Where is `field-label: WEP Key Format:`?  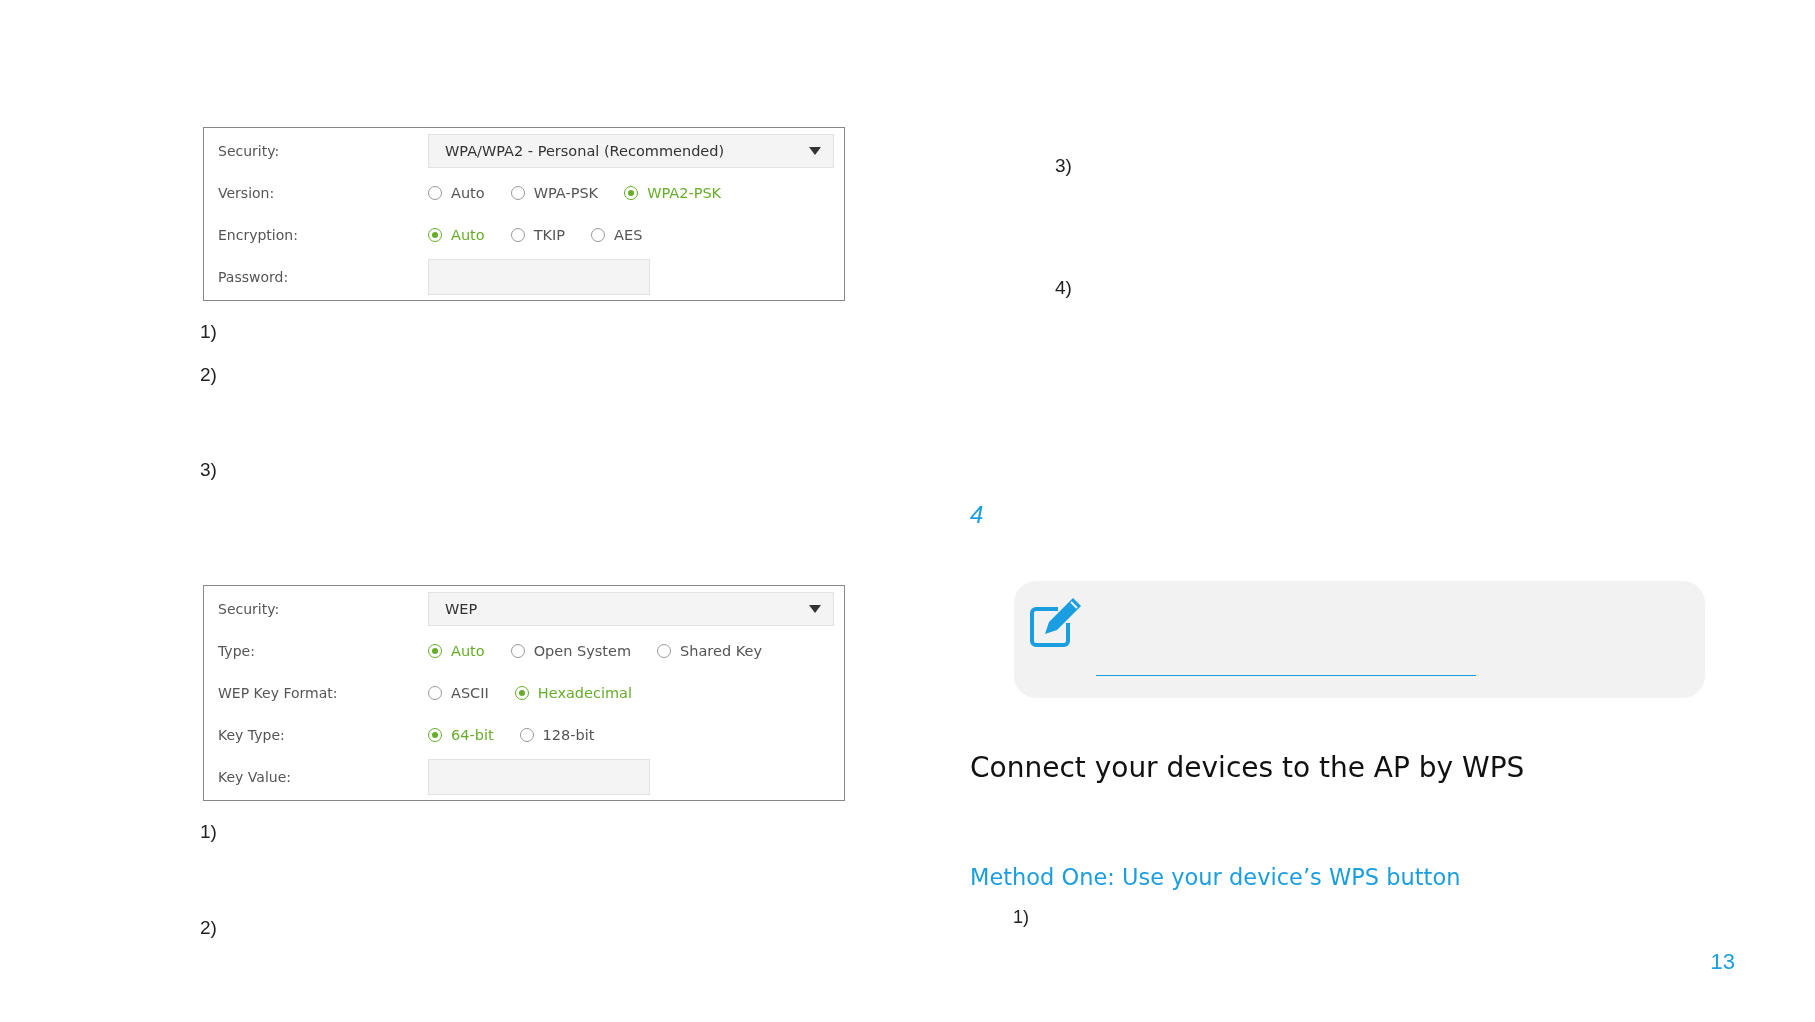 field-label: WEP Key Format: is located at coordinates (278, 693).